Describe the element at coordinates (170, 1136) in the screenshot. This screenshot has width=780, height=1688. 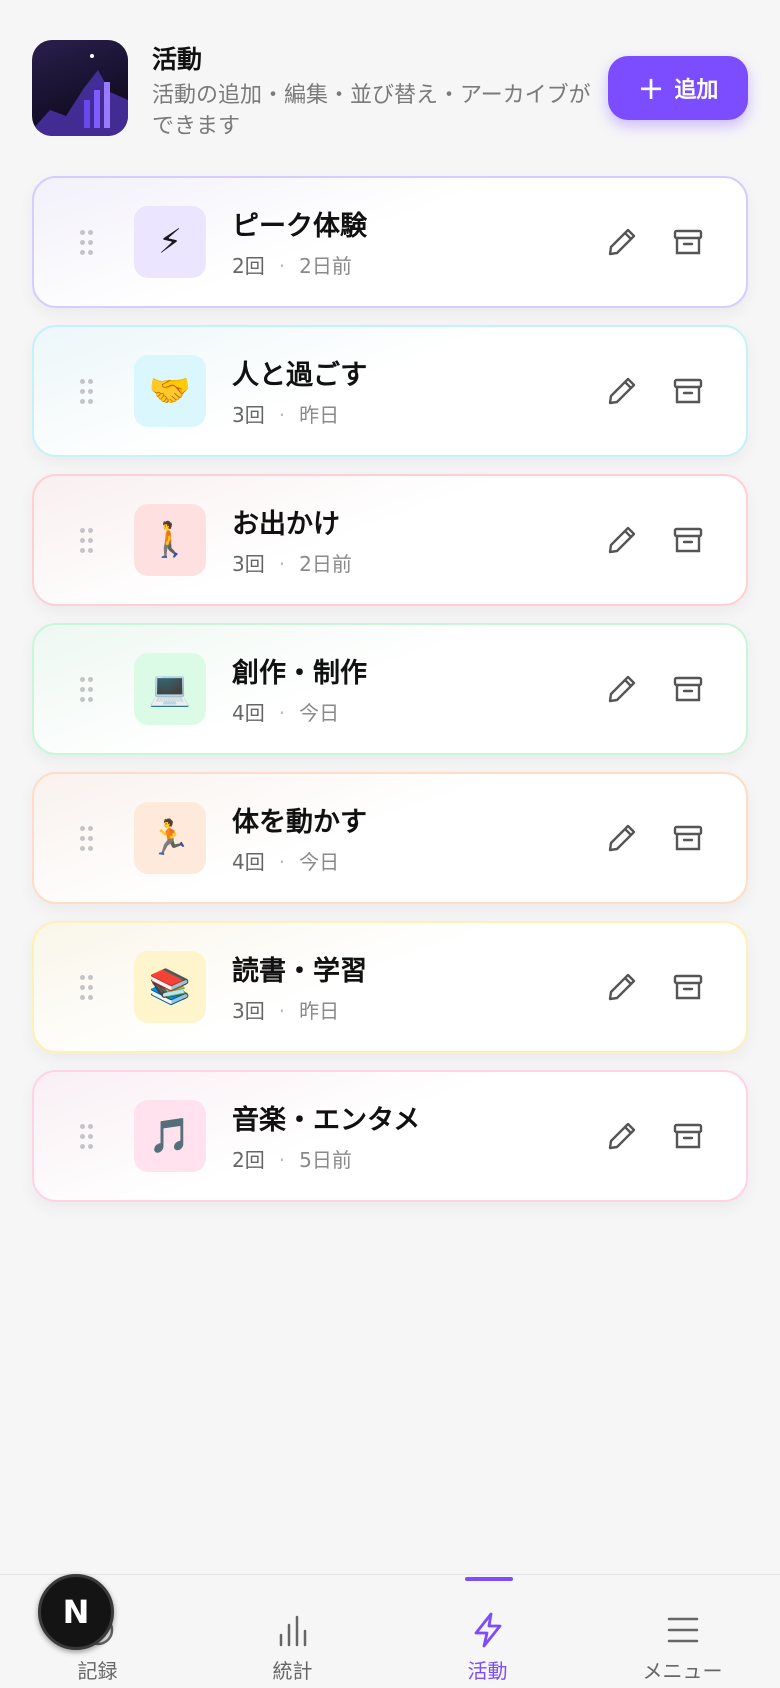
I see `activity-icon: 🎵` at that location.